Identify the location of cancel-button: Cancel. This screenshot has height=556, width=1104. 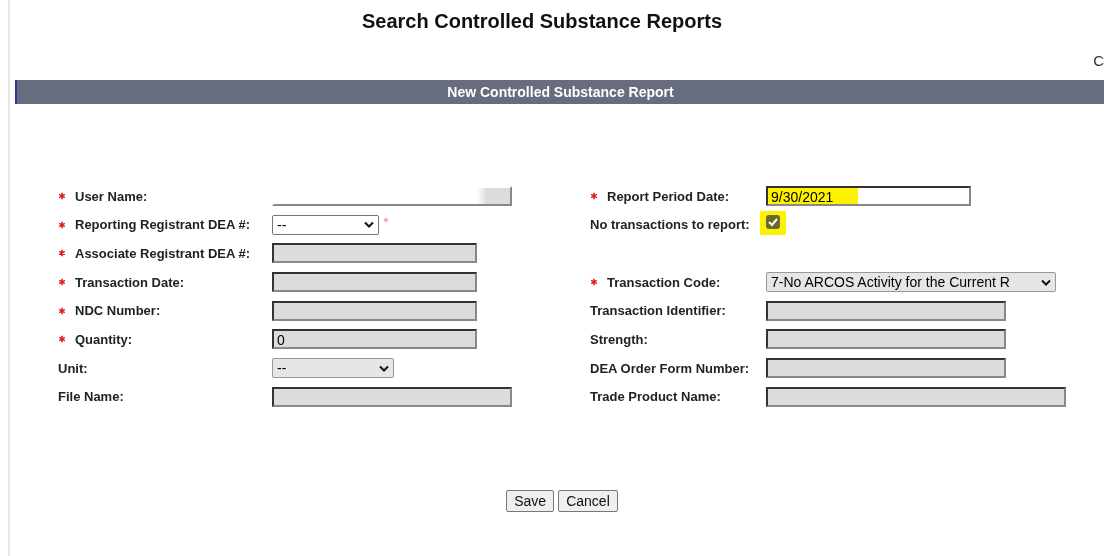
(588, 500).